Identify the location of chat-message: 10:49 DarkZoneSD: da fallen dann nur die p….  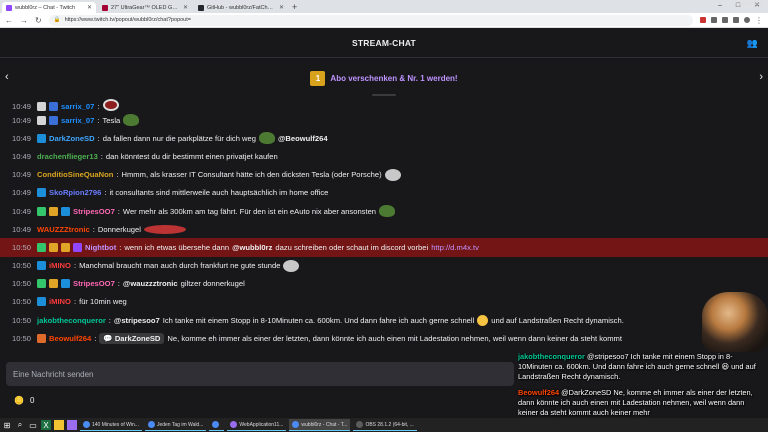
(384, 138).